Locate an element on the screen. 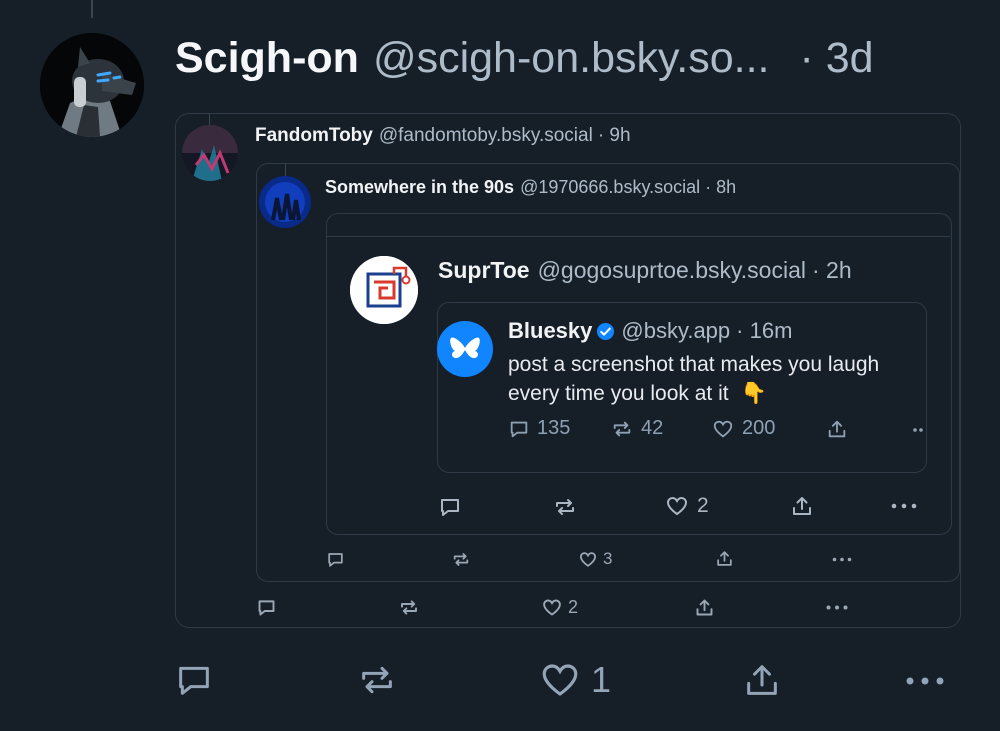 Image resolution: width=1000 pixels, height=731 pixels. quote-author-handle: @gogosuprtoe.bsky.social is located at coordinates (672, 270).